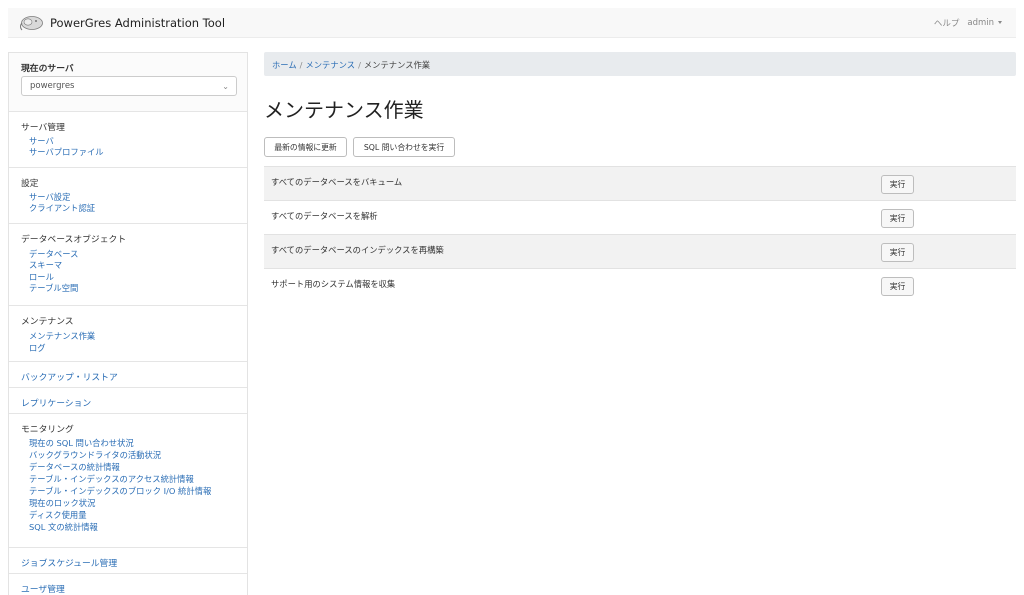 The width and height of the screenshot is (1024, 595). I want to click on breadcrumb-maintenance: メンテナンス, so click(330, 65).